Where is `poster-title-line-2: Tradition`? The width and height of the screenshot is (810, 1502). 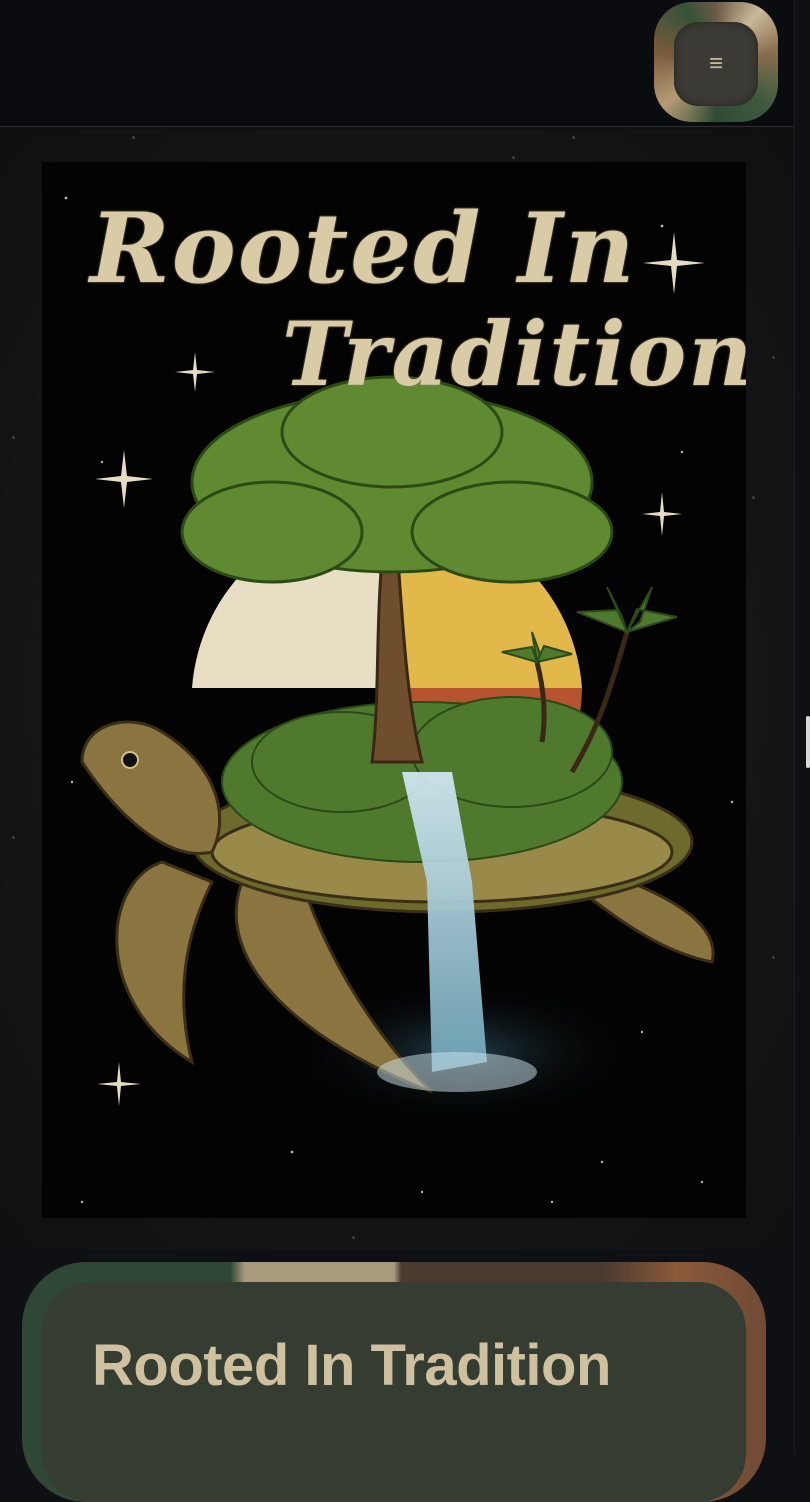
poster-title-line-2: Tradition is located at coordinates (514, 354).